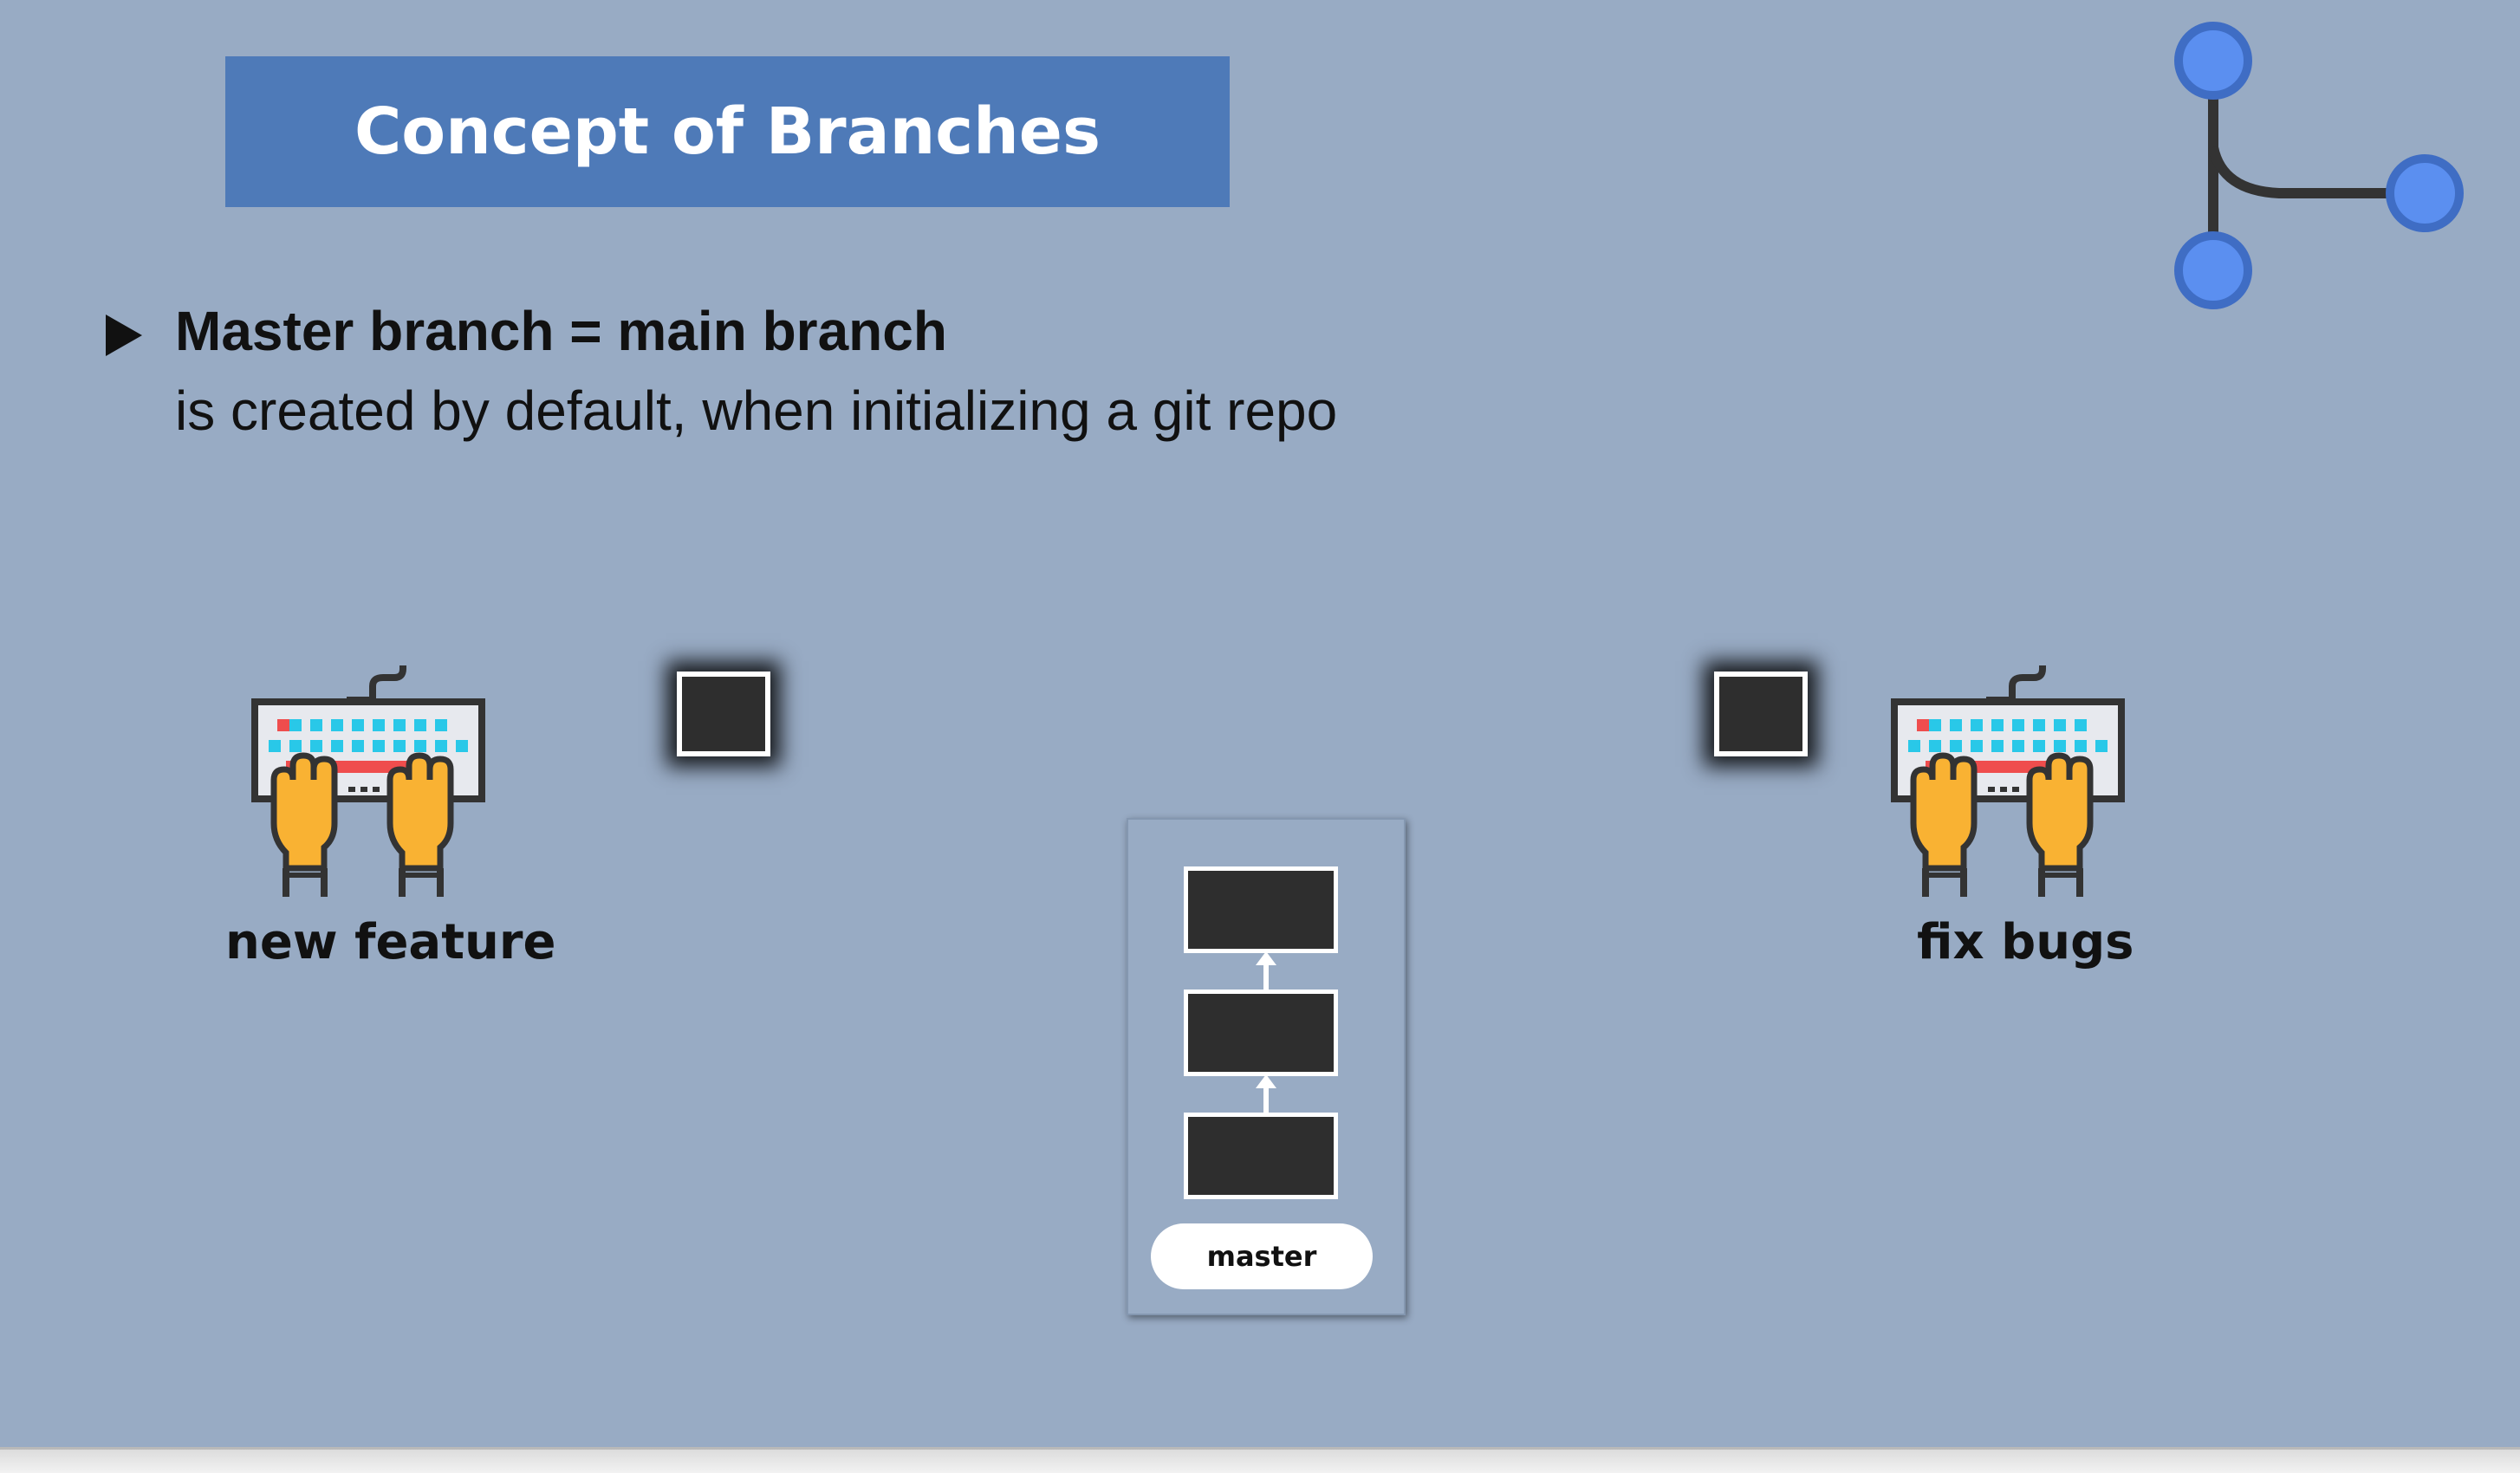 The image size is (2520, 1473). What do you see at coordinates (390, 942) in the screenshot?
I see `new-feature-label: new feature` at bounding box center [390, 942].